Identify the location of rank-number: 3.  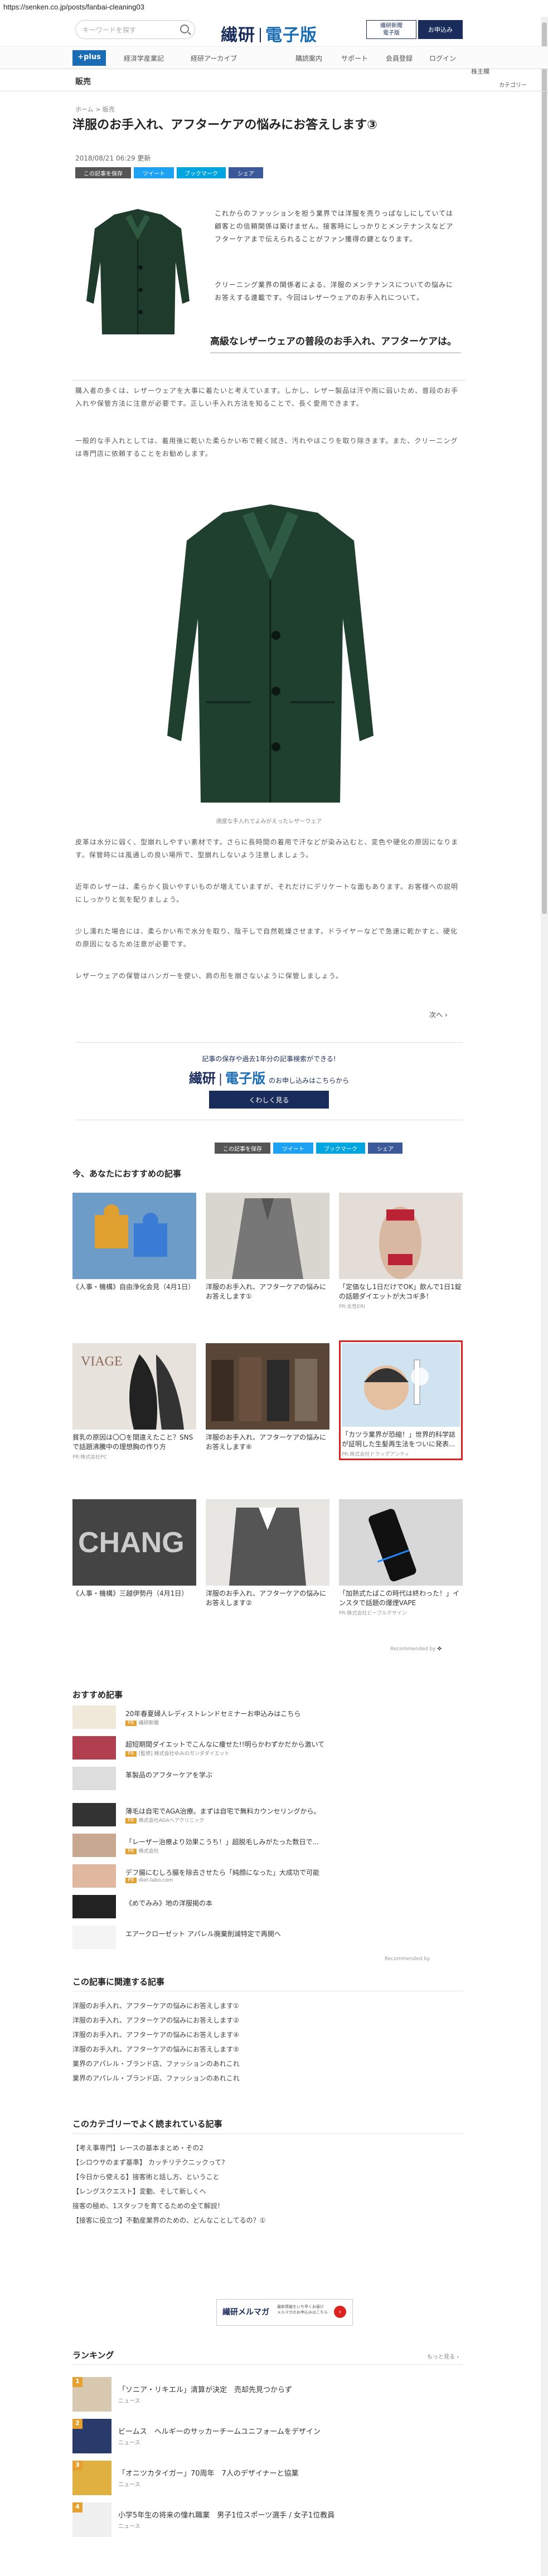
(78, 2466).